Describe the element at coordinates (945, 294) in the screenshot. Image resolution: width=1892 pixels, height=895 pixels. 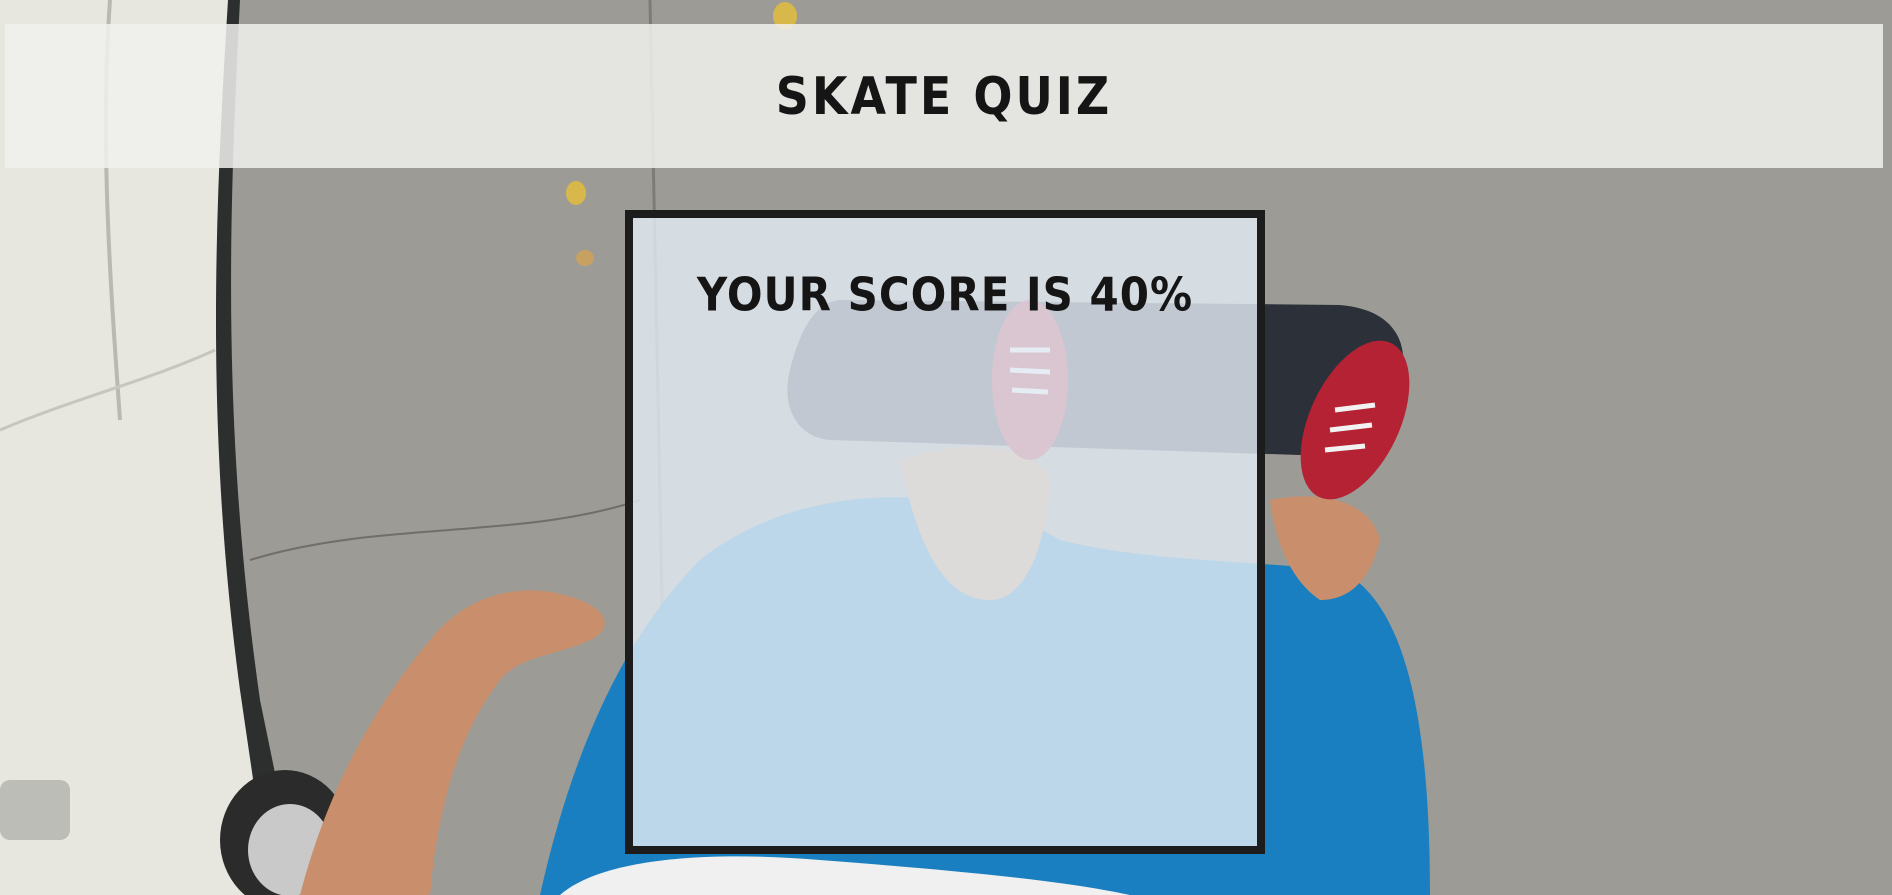
I see `score-text: YOUR SCORE IS 40%` at that location.